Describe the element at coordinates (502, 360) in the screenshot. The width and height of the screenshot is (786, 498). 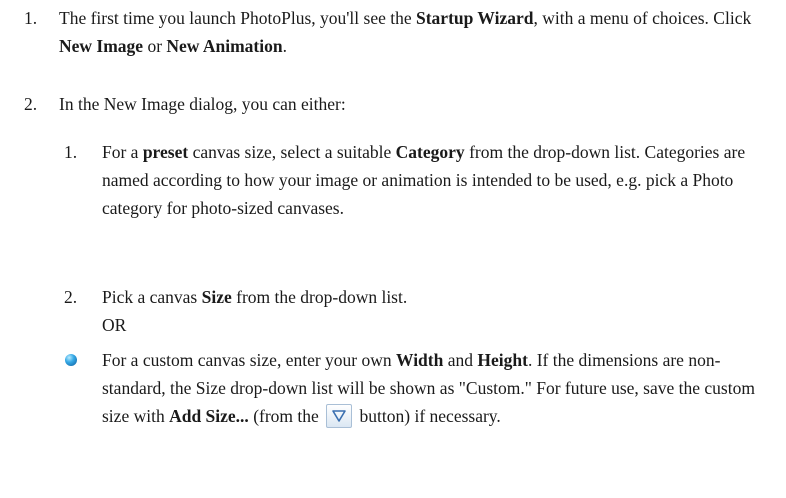
I see `height-term: Height` at that location.